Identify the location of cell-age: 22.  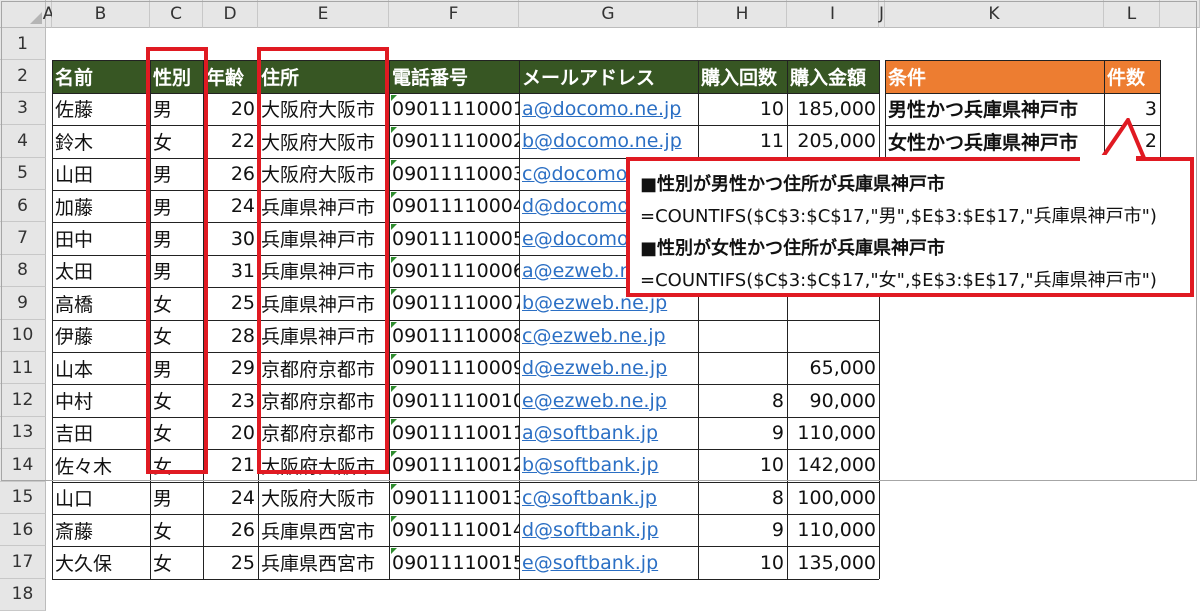
(230, 141).